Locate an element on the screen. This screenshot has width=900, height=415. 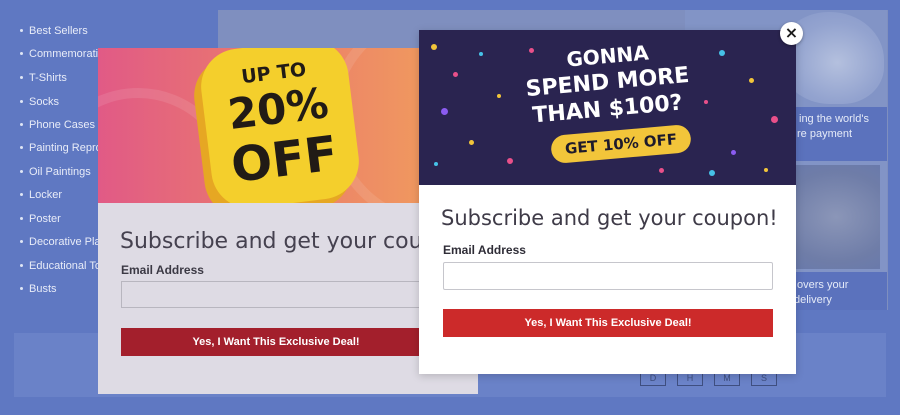
sidebar-item: Locker is located at coordinates (41, 195).